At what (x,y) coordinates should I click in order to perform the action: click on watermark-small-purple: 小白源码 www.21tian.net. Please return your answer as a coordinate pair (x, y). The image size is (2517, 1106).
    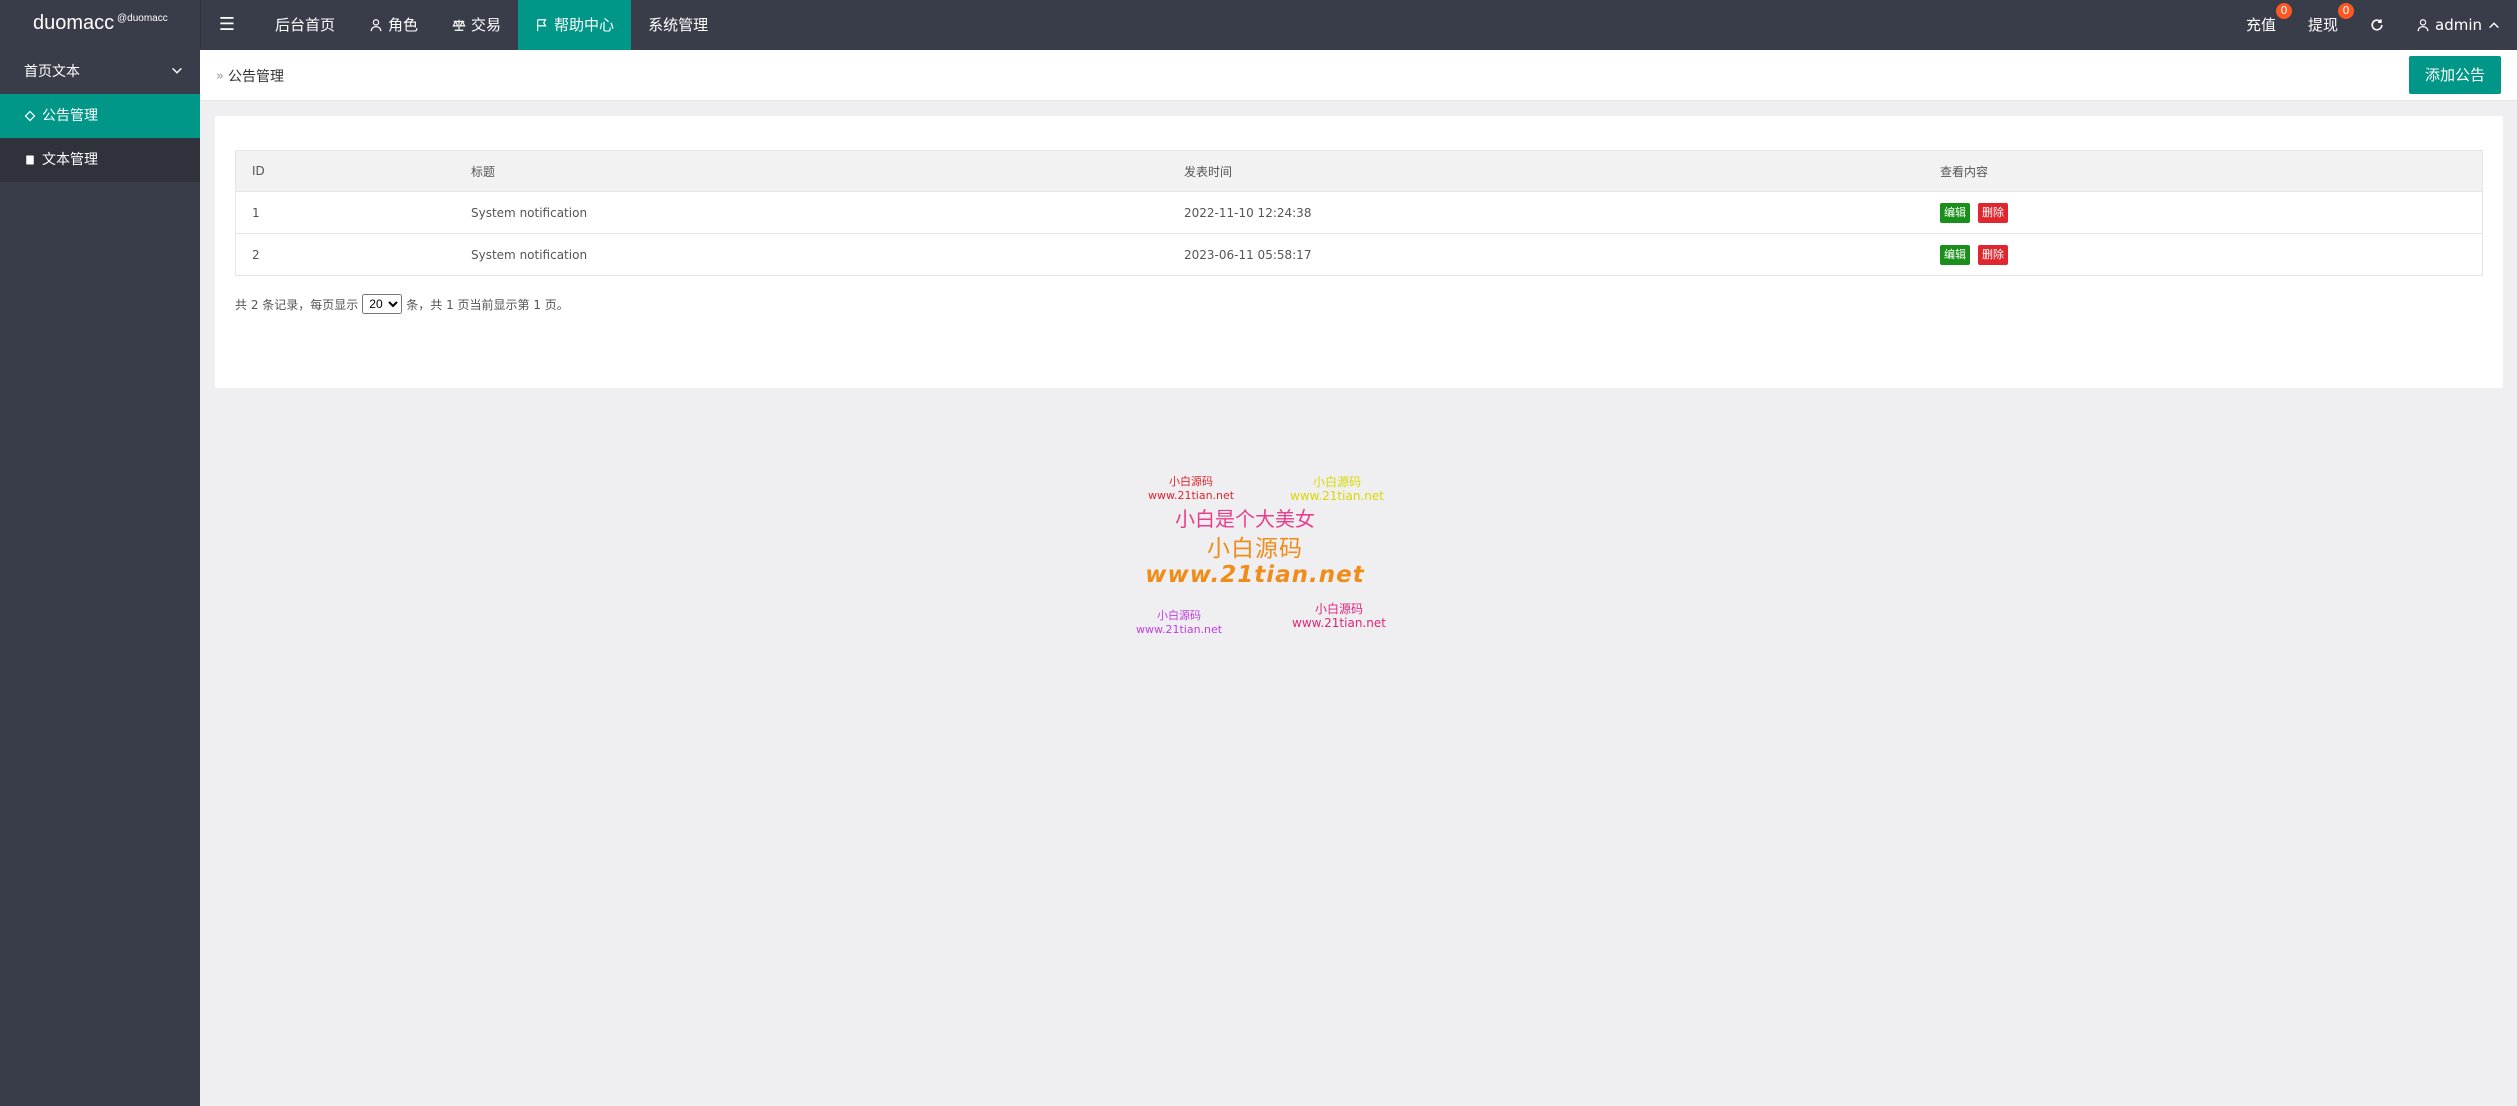
    Looking at the image, I should click on (1179, 623).